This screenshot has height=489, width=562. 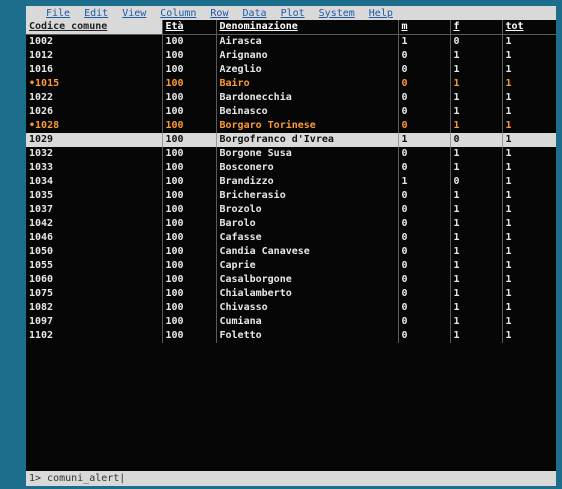 What do you see at coordinates (307, 168) in the screenshot?
I see `cell-denominazione: Bosconero` at bounding box center [307, 168].